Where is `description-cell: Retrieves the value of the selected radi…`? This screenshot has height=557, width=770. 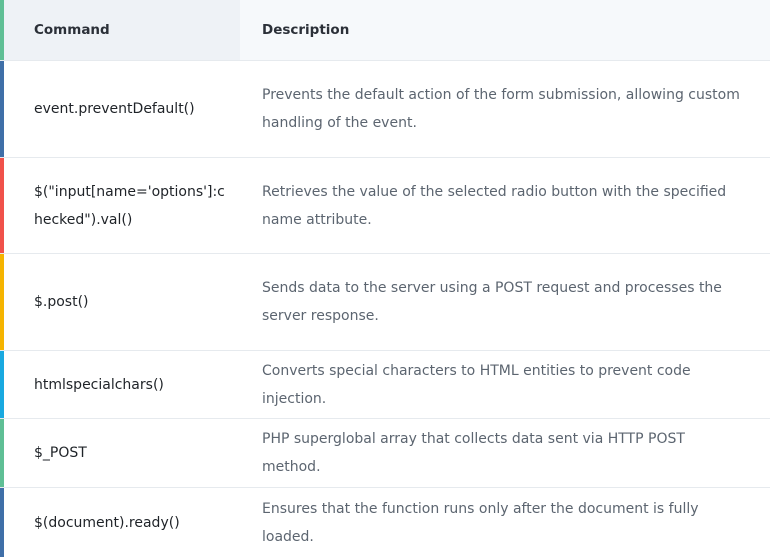 description-cell: Retrieves the value of the selected radi… is located at coordinates (494, 205).